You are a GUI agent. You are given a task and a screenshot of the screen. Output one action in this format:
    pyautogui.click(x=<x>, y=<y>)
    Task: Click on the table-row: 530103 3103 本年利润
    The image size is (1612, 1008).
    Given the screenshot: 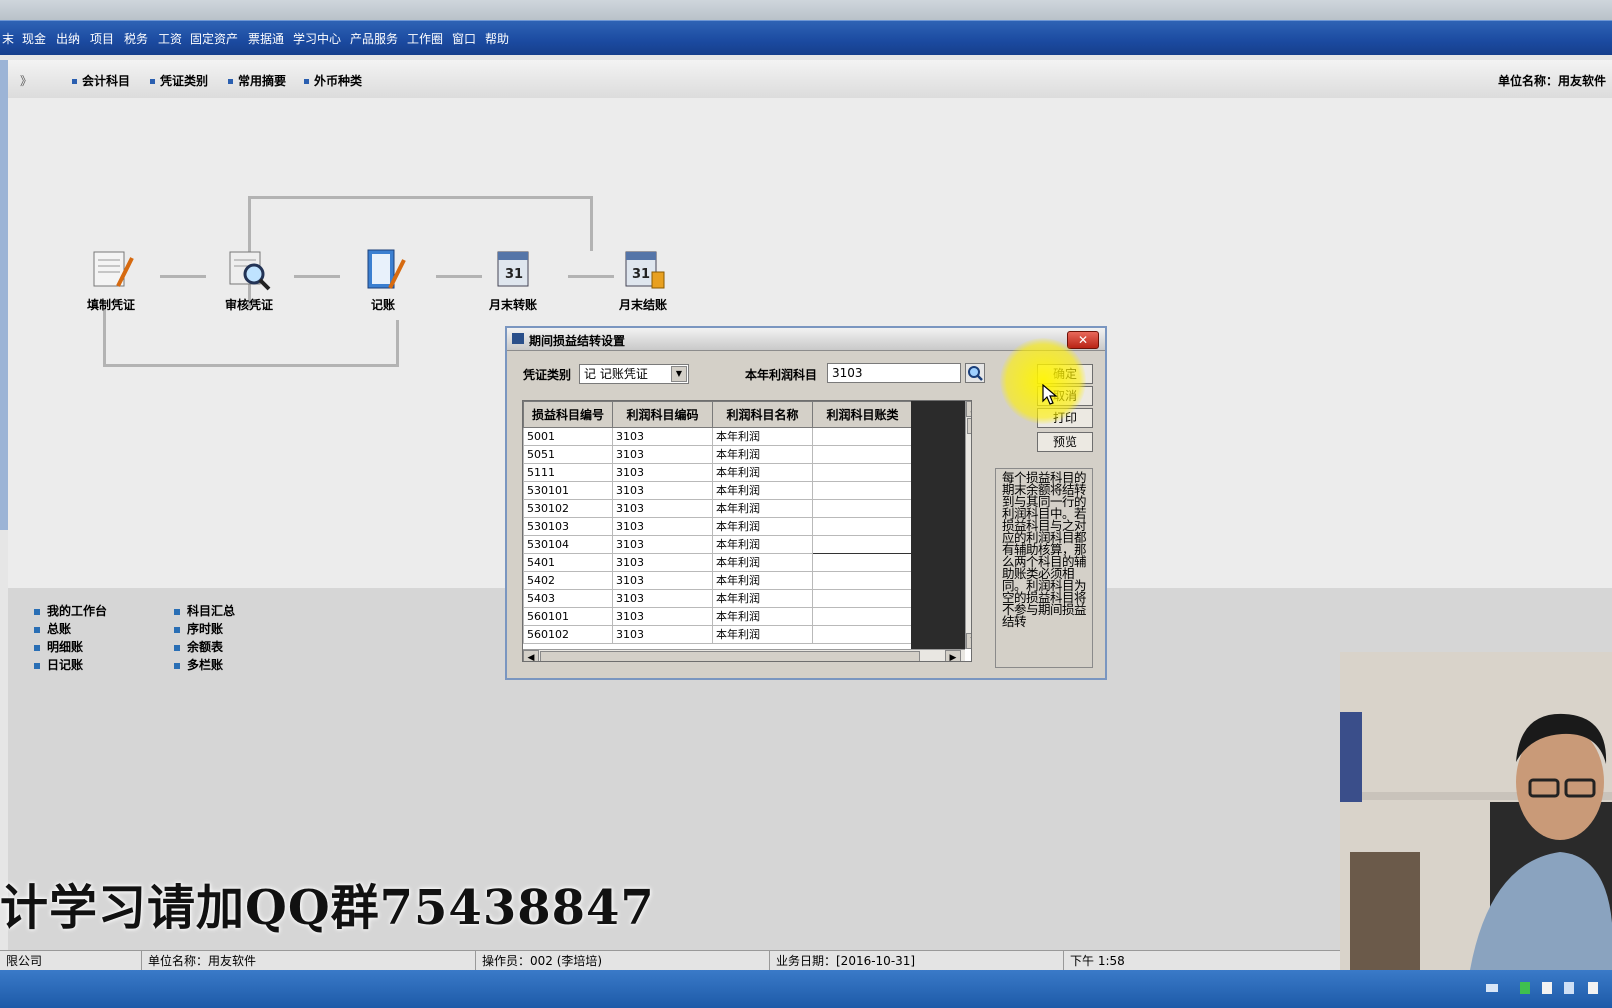 What is the action you would take?
    pyautogui.click(x=718, y=526)
    